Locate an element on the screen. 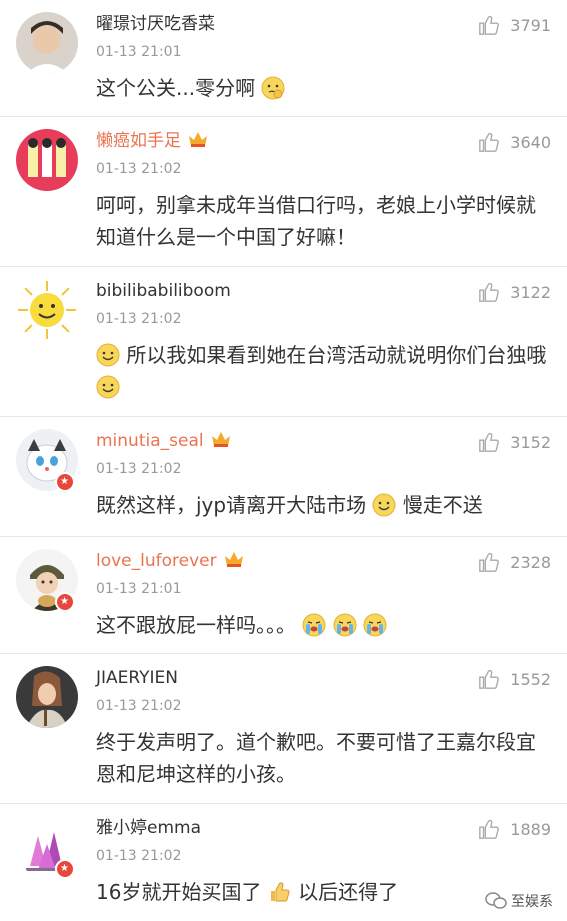  like-button: 3791 is located at coordinates (514, 25).